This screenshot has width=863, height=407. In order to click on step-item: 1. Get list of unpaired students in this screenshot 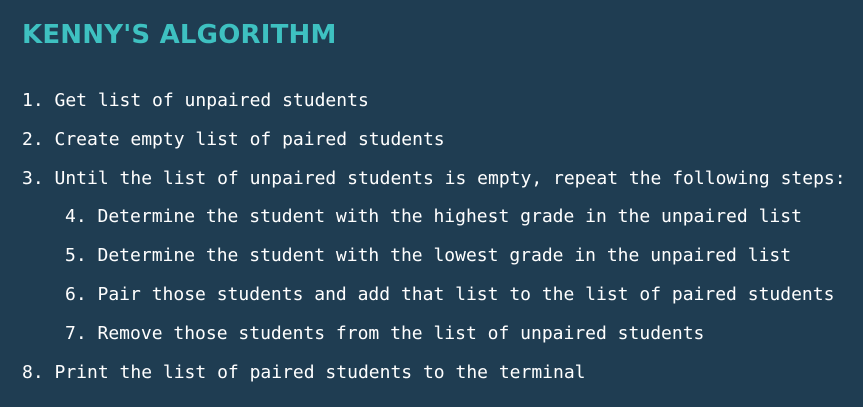, I will do `click(195, 100)`.